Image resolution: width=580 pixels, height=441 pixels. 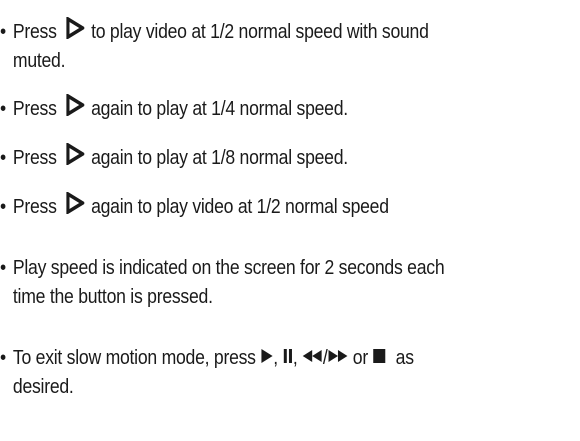 What do you see at coordinates (312, 356) in the screenshot?
I see `rewind-icon` at bounding box center [312, 356].